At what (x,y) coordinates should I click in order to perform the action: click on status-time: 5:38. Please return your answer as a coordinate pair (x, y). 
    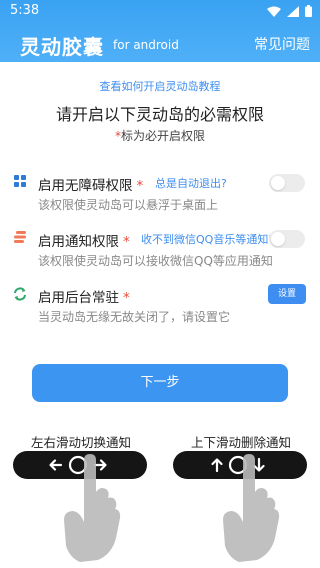
    Looking at the image, I should click on (25, 10).